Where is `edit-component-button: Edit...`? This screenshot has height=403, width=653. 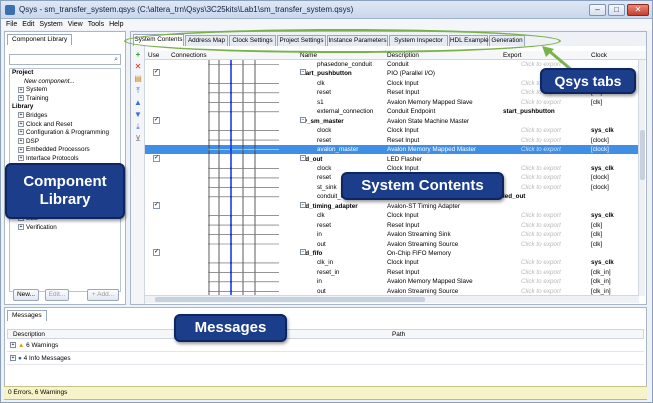 edit-component-button: Edit... is located at coordinates (57, 295).